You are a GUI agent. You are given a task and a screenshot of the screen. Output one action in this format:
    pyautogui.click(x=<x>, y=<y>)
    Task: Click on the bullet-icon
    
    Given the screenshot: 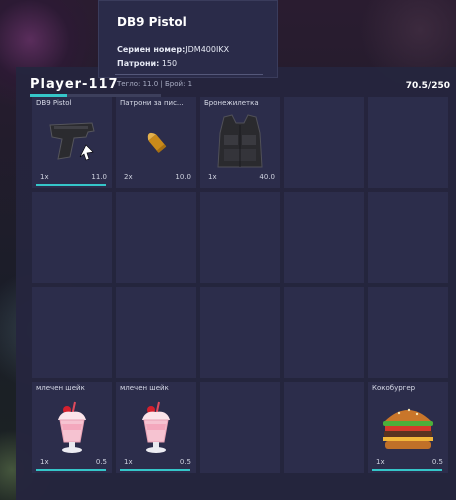 What is the action you would take?
    pyautogui.click(x=156, y=144)
    